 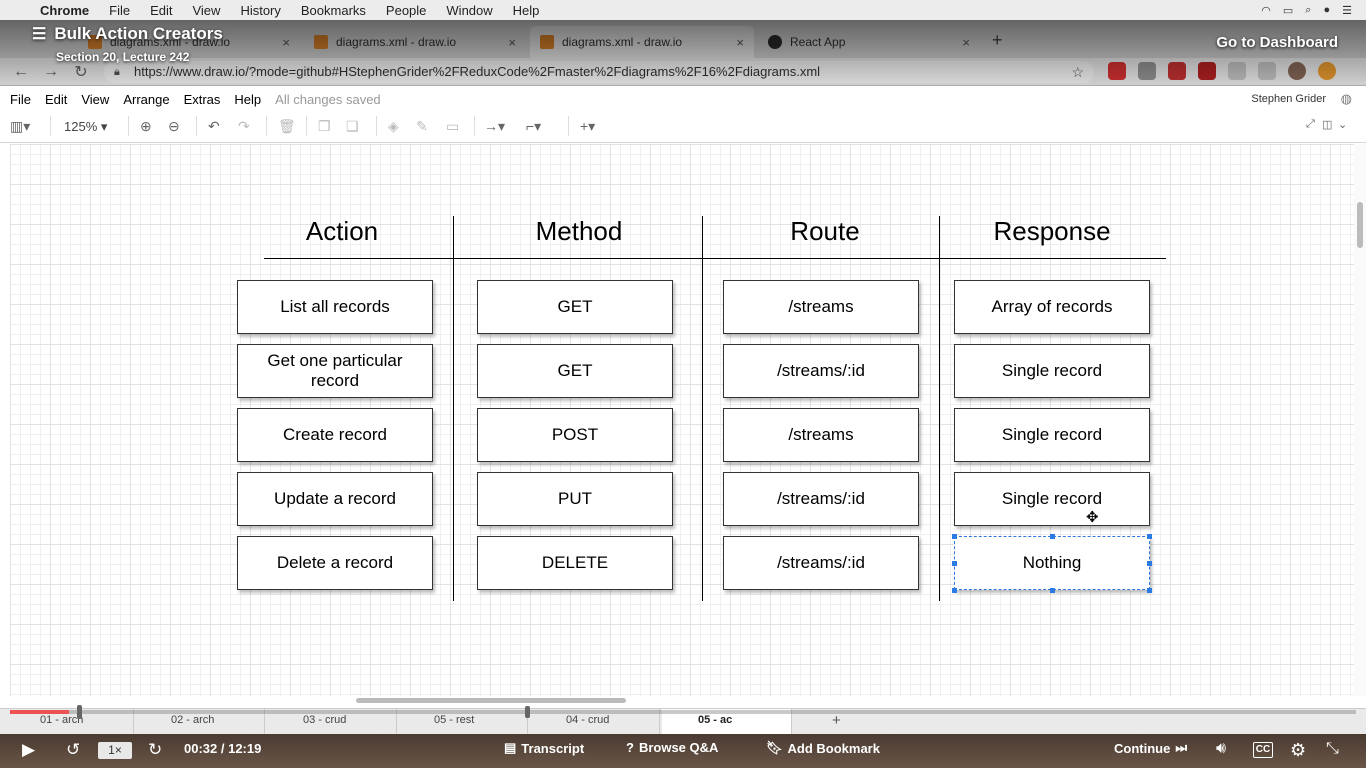 What do you see at coordinates (422, 126) in the screenshot?
I see `line-color-icon: ✎` at bounding box center [422, 126].